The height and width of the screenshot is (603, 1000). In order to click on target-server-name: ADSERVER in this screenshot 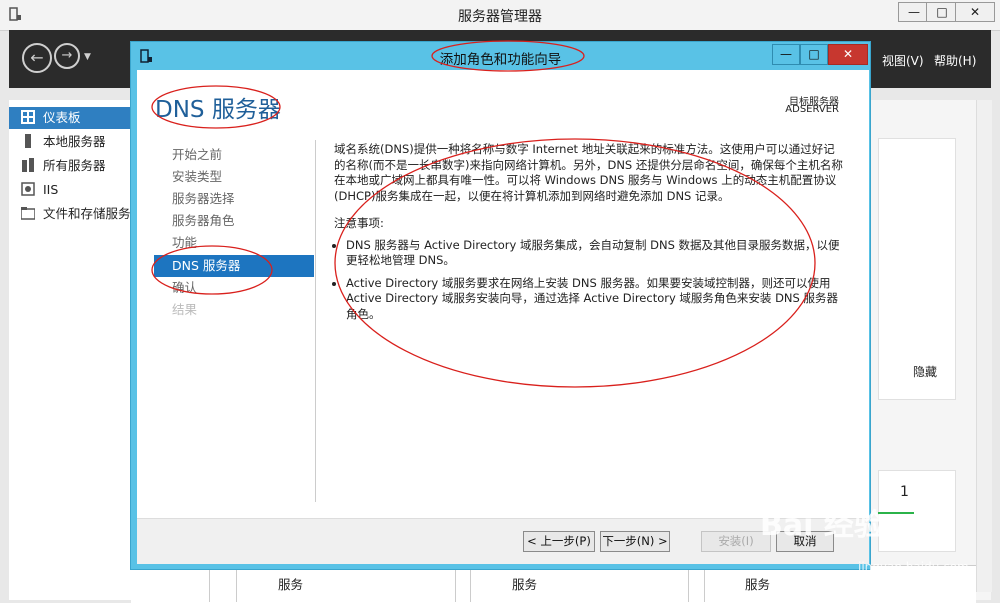, I will do `click(812, 109)`.